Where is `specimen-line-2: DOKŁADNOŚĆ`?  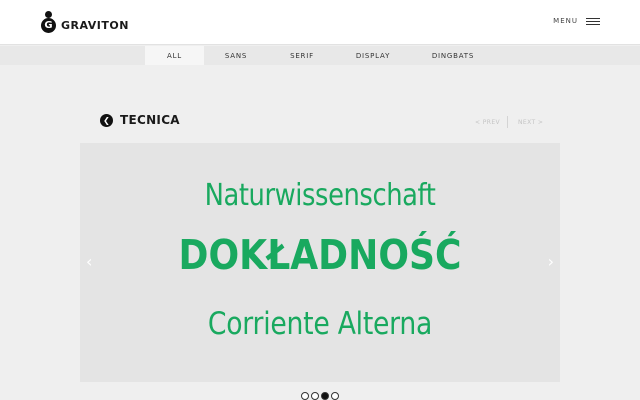 specimen-line-2: DOKŁADNOŚĆ is located at coordinates (320, 255).